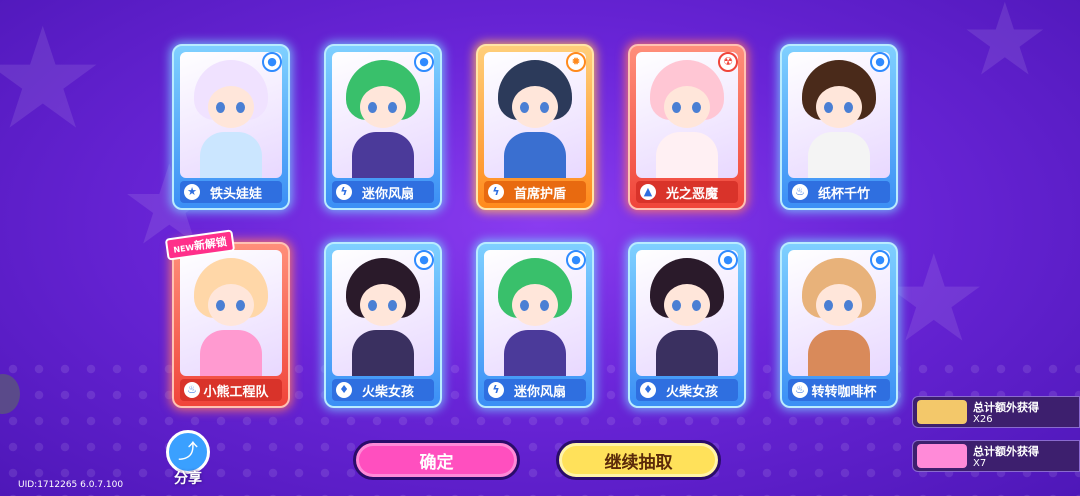 The image size is (1080, 496). What do you see at coordinates (983, 419) in the screenshot?
I see `extra-reward-count: X26` at bounding box center [983, 419].